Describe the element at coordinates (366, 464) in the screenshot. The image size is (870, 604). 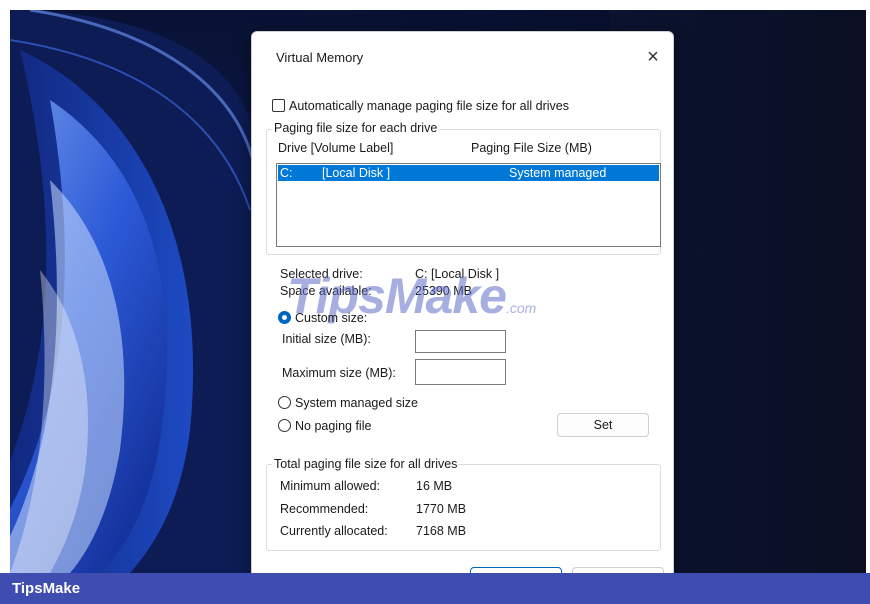
I see `total-group-label: Total paging file size for all drives` at that location.